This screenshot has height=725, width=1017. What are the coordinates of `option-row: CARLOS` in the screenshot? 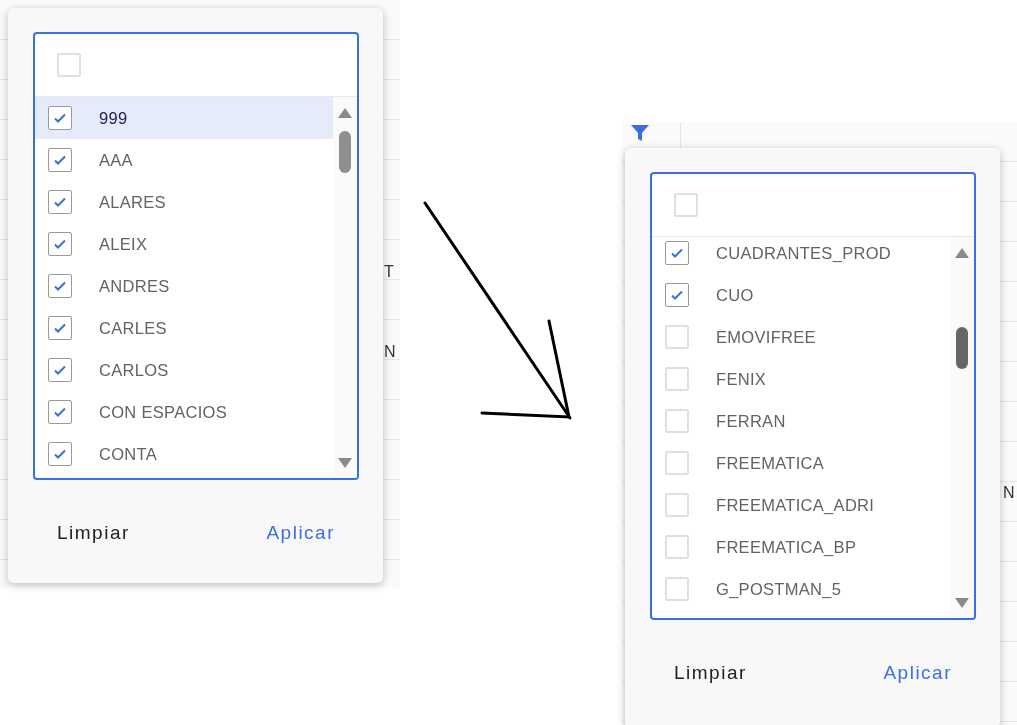 It's located at (184, 370).